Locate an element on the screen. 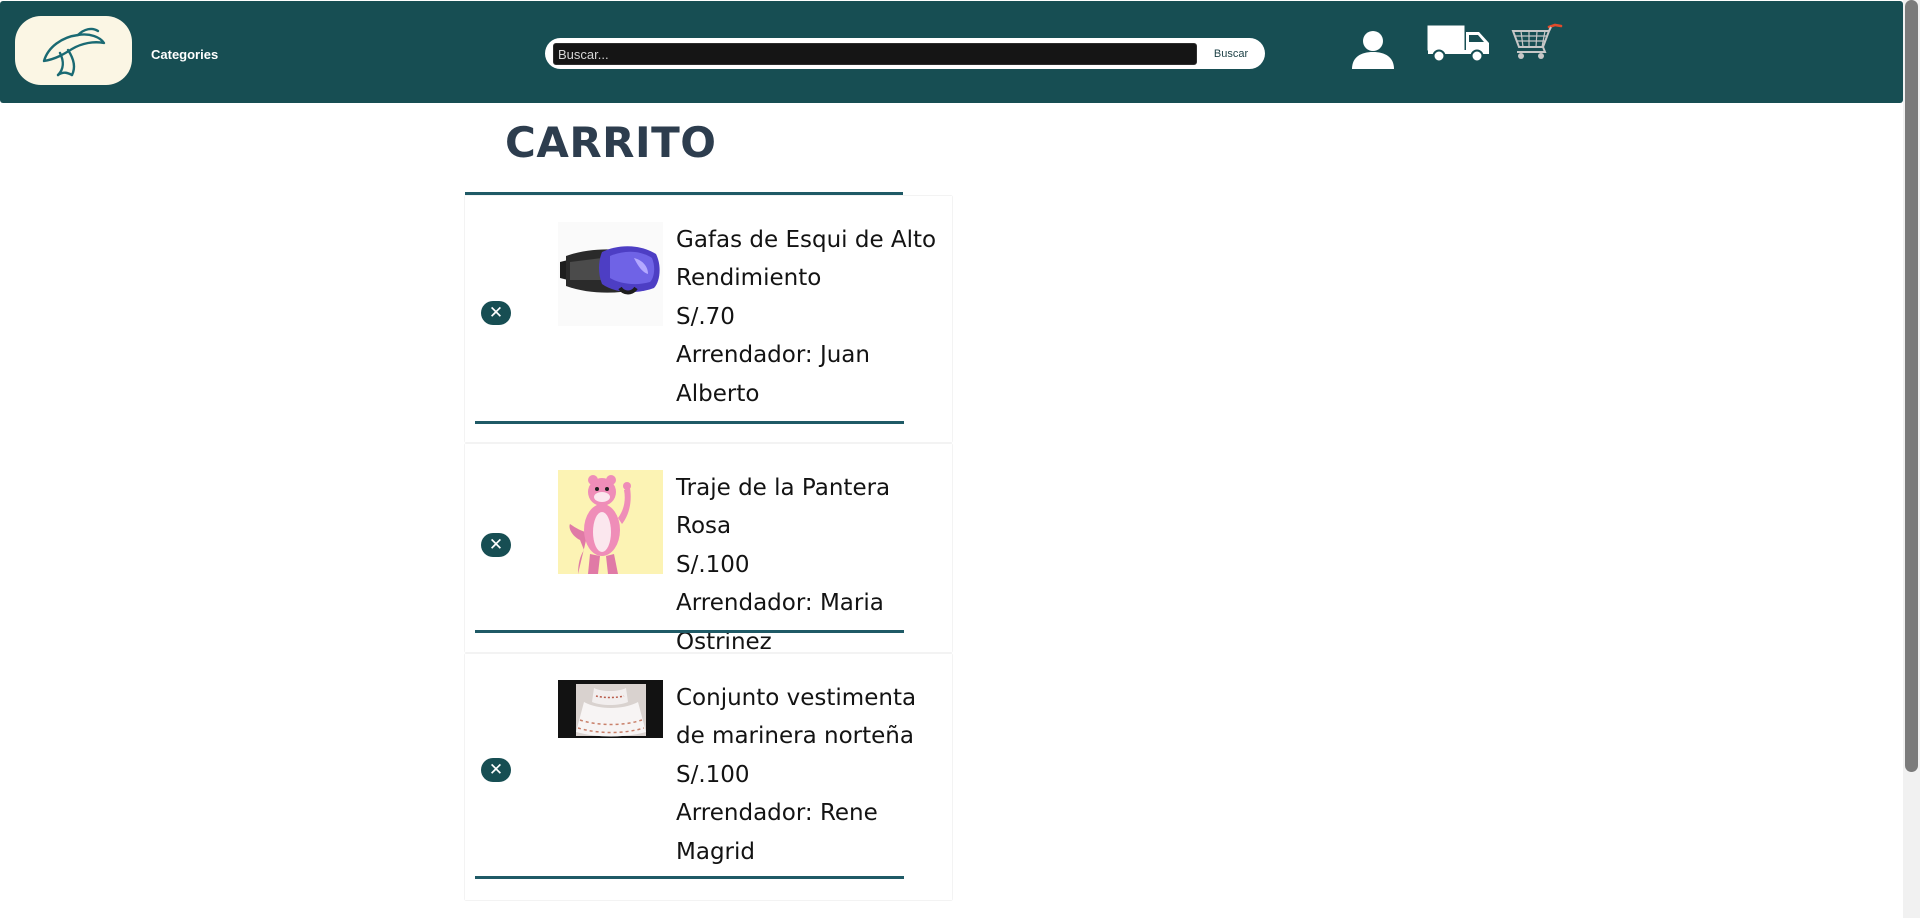  user-icon is located at coordinates (1373, 50).